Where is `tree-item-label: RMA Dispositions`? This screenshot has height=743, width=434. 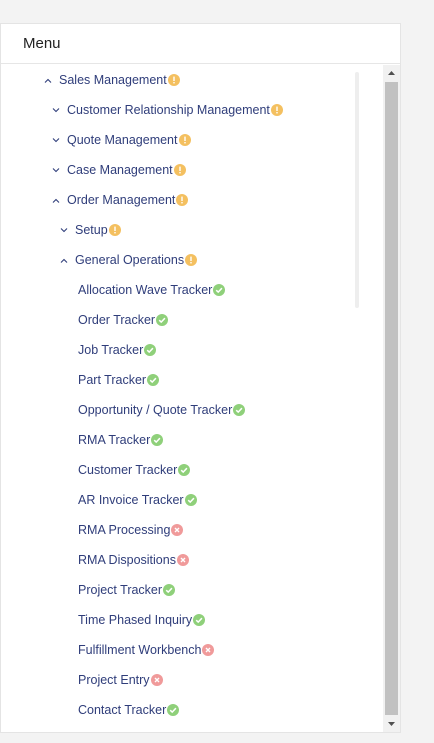 tree-item-label: RMA Dispositions is located at coordinates (127, 559).